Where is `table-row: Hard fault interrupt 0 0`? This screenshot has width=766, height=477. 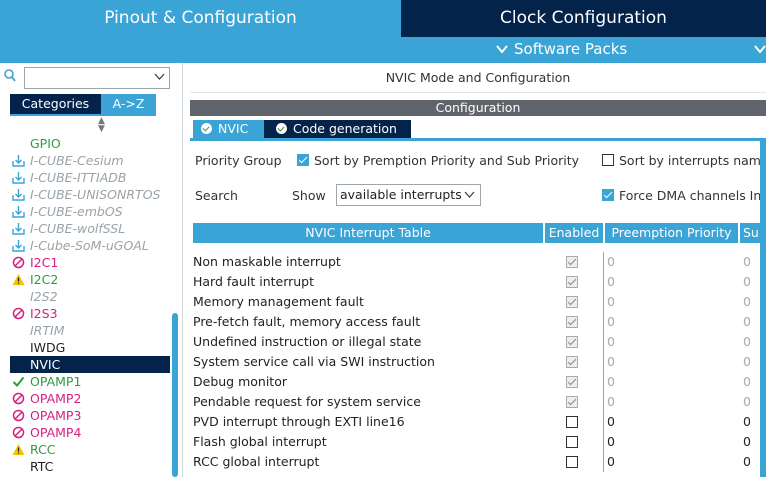 table-row: Hard fault interrupt 0 0 is located at coordinates (479, 282).